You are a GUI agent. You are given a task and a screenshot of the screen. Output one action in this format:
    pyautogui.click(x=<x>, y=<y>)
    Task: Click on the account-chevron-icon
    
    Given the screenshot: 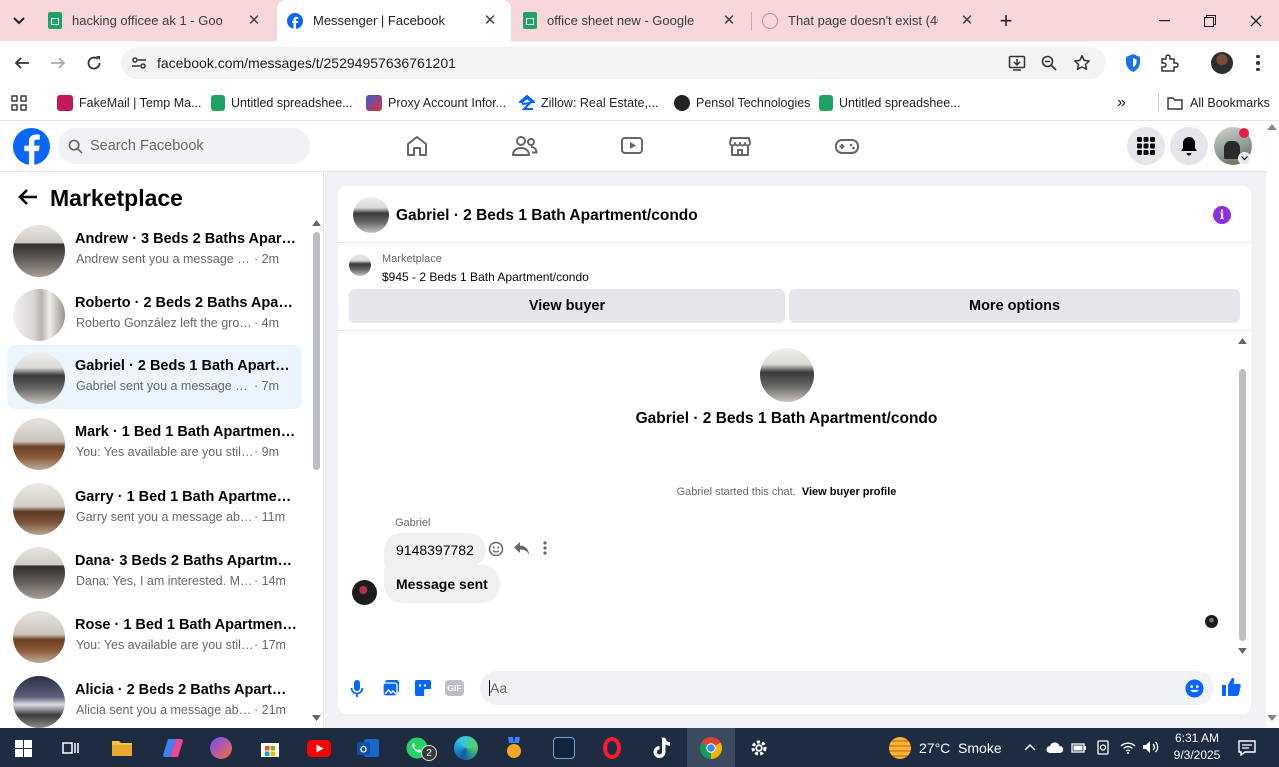 What is the action you would take?
    pyautogui.click(x=1244, y=158)
    